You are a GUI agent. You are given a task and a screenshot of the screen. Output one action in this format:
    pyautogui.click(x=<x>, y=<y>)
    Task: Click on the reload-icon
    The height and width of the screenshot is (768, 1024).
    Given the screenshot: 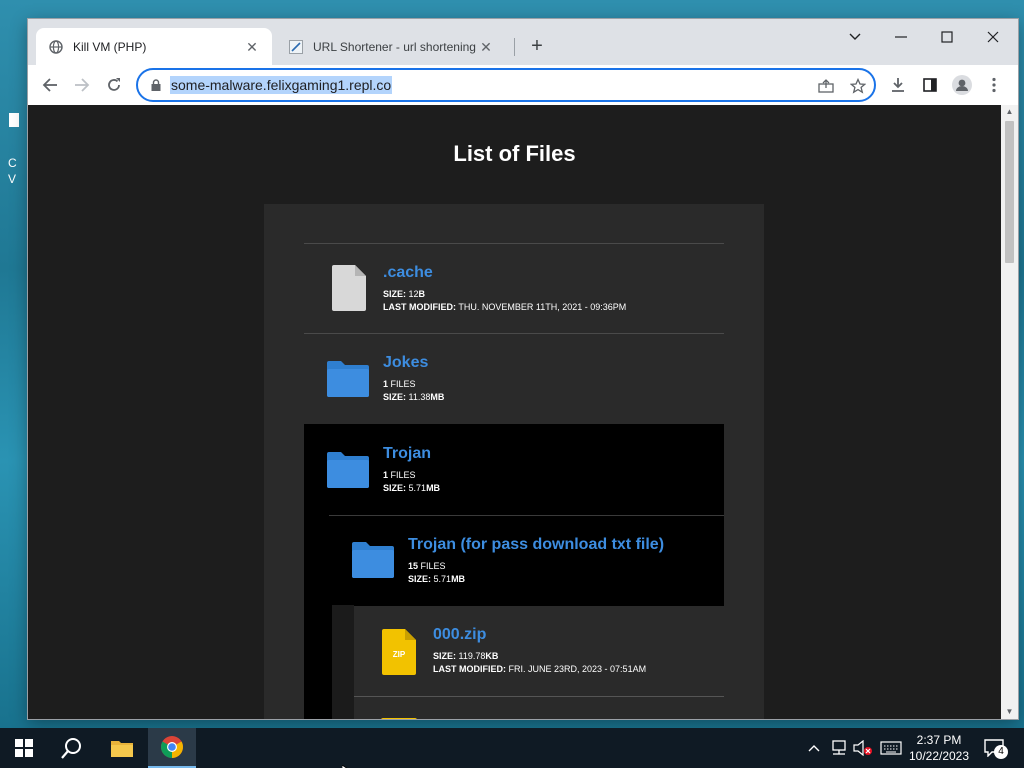 What is the action you would take?
    pyautogui.click(x=114, y=84)
    